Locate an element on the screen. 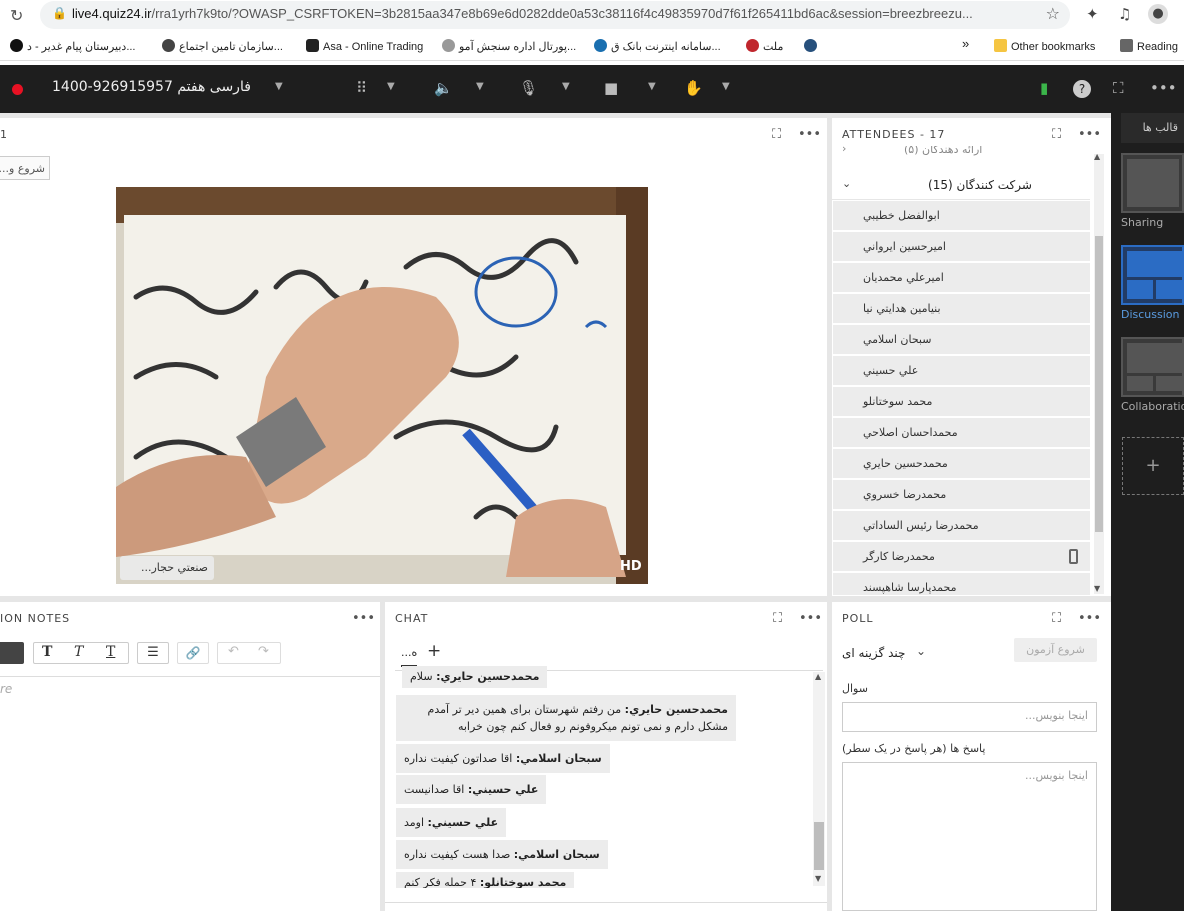  attendee-row: علي حسيني is located at coordinates (961, 371).